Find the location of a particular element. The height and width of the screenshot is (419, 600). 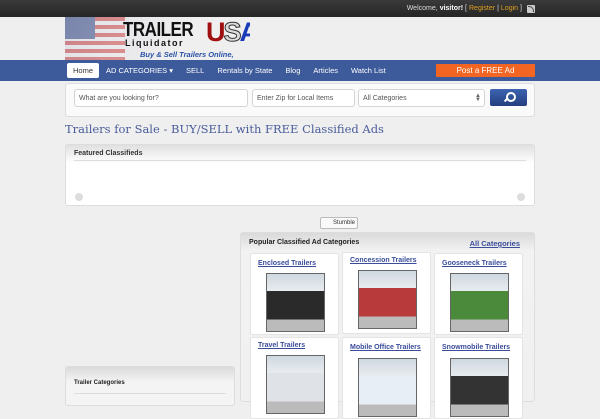

nav-sell: SELL is located at coordinates (195, 70).